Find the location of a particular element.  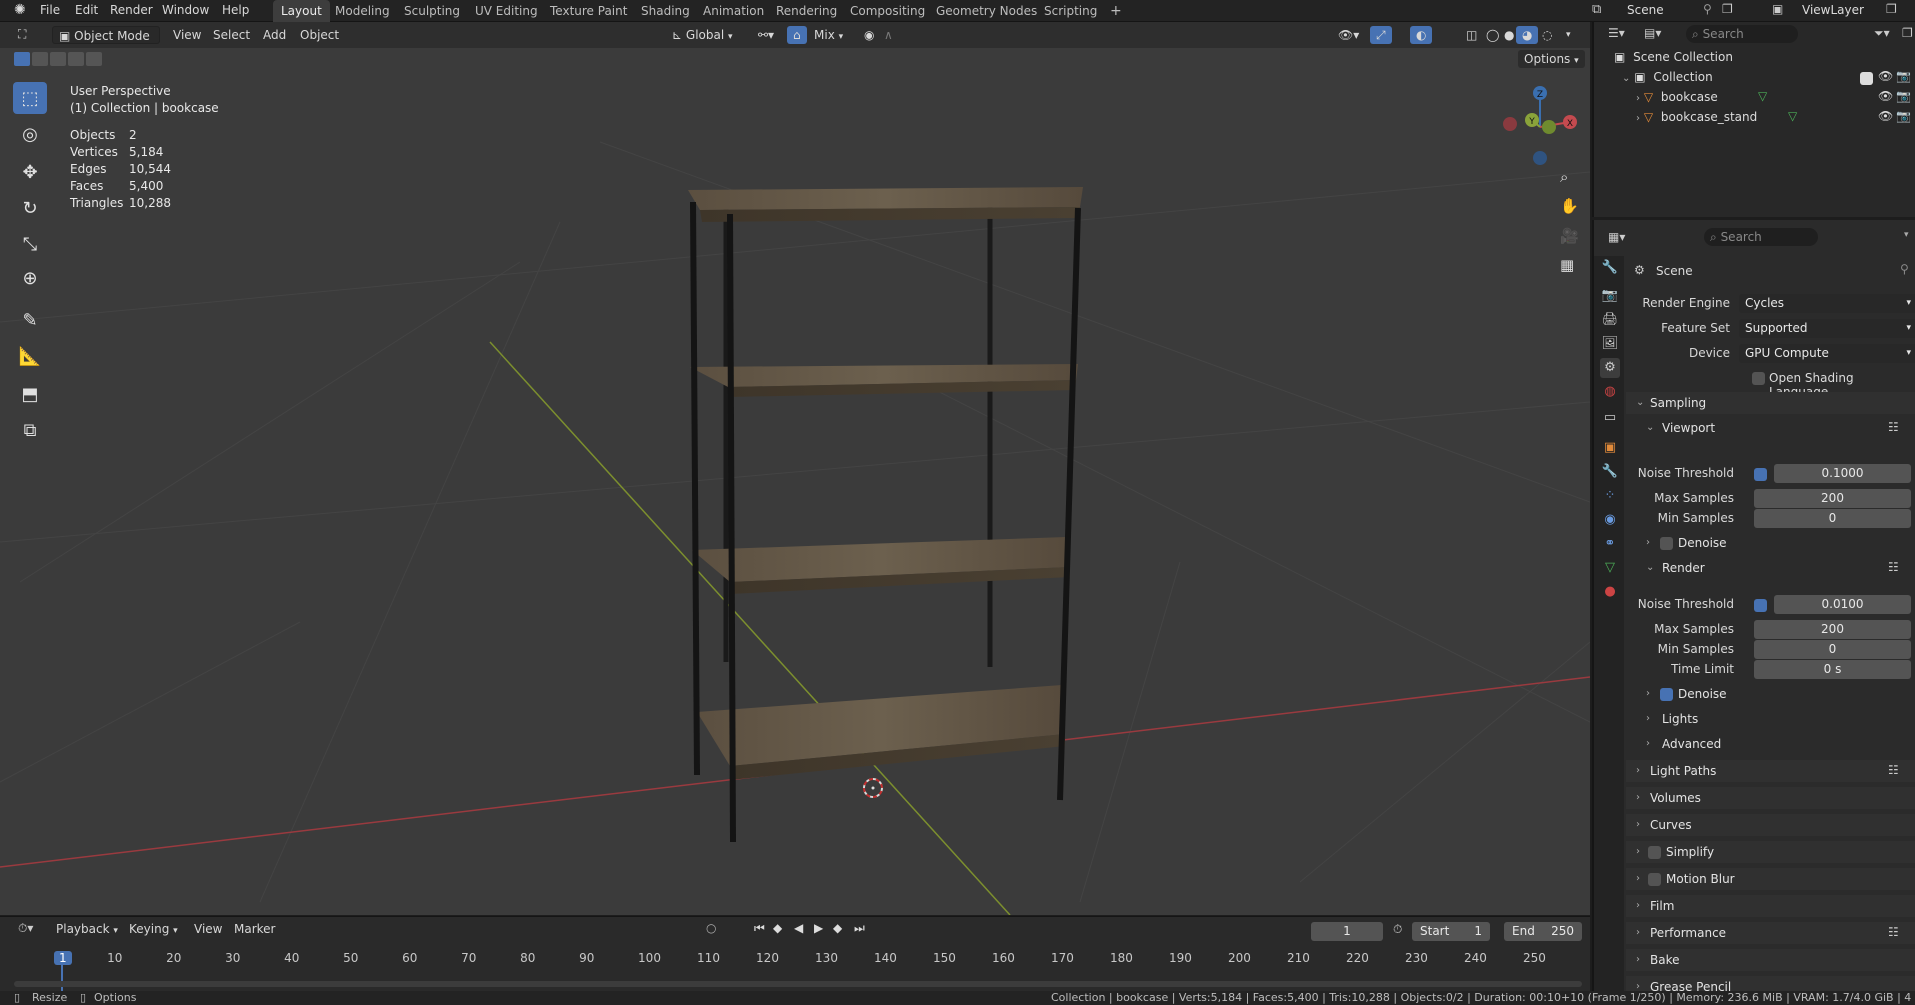

menu-window: Window is located at coordinates (185, 10).